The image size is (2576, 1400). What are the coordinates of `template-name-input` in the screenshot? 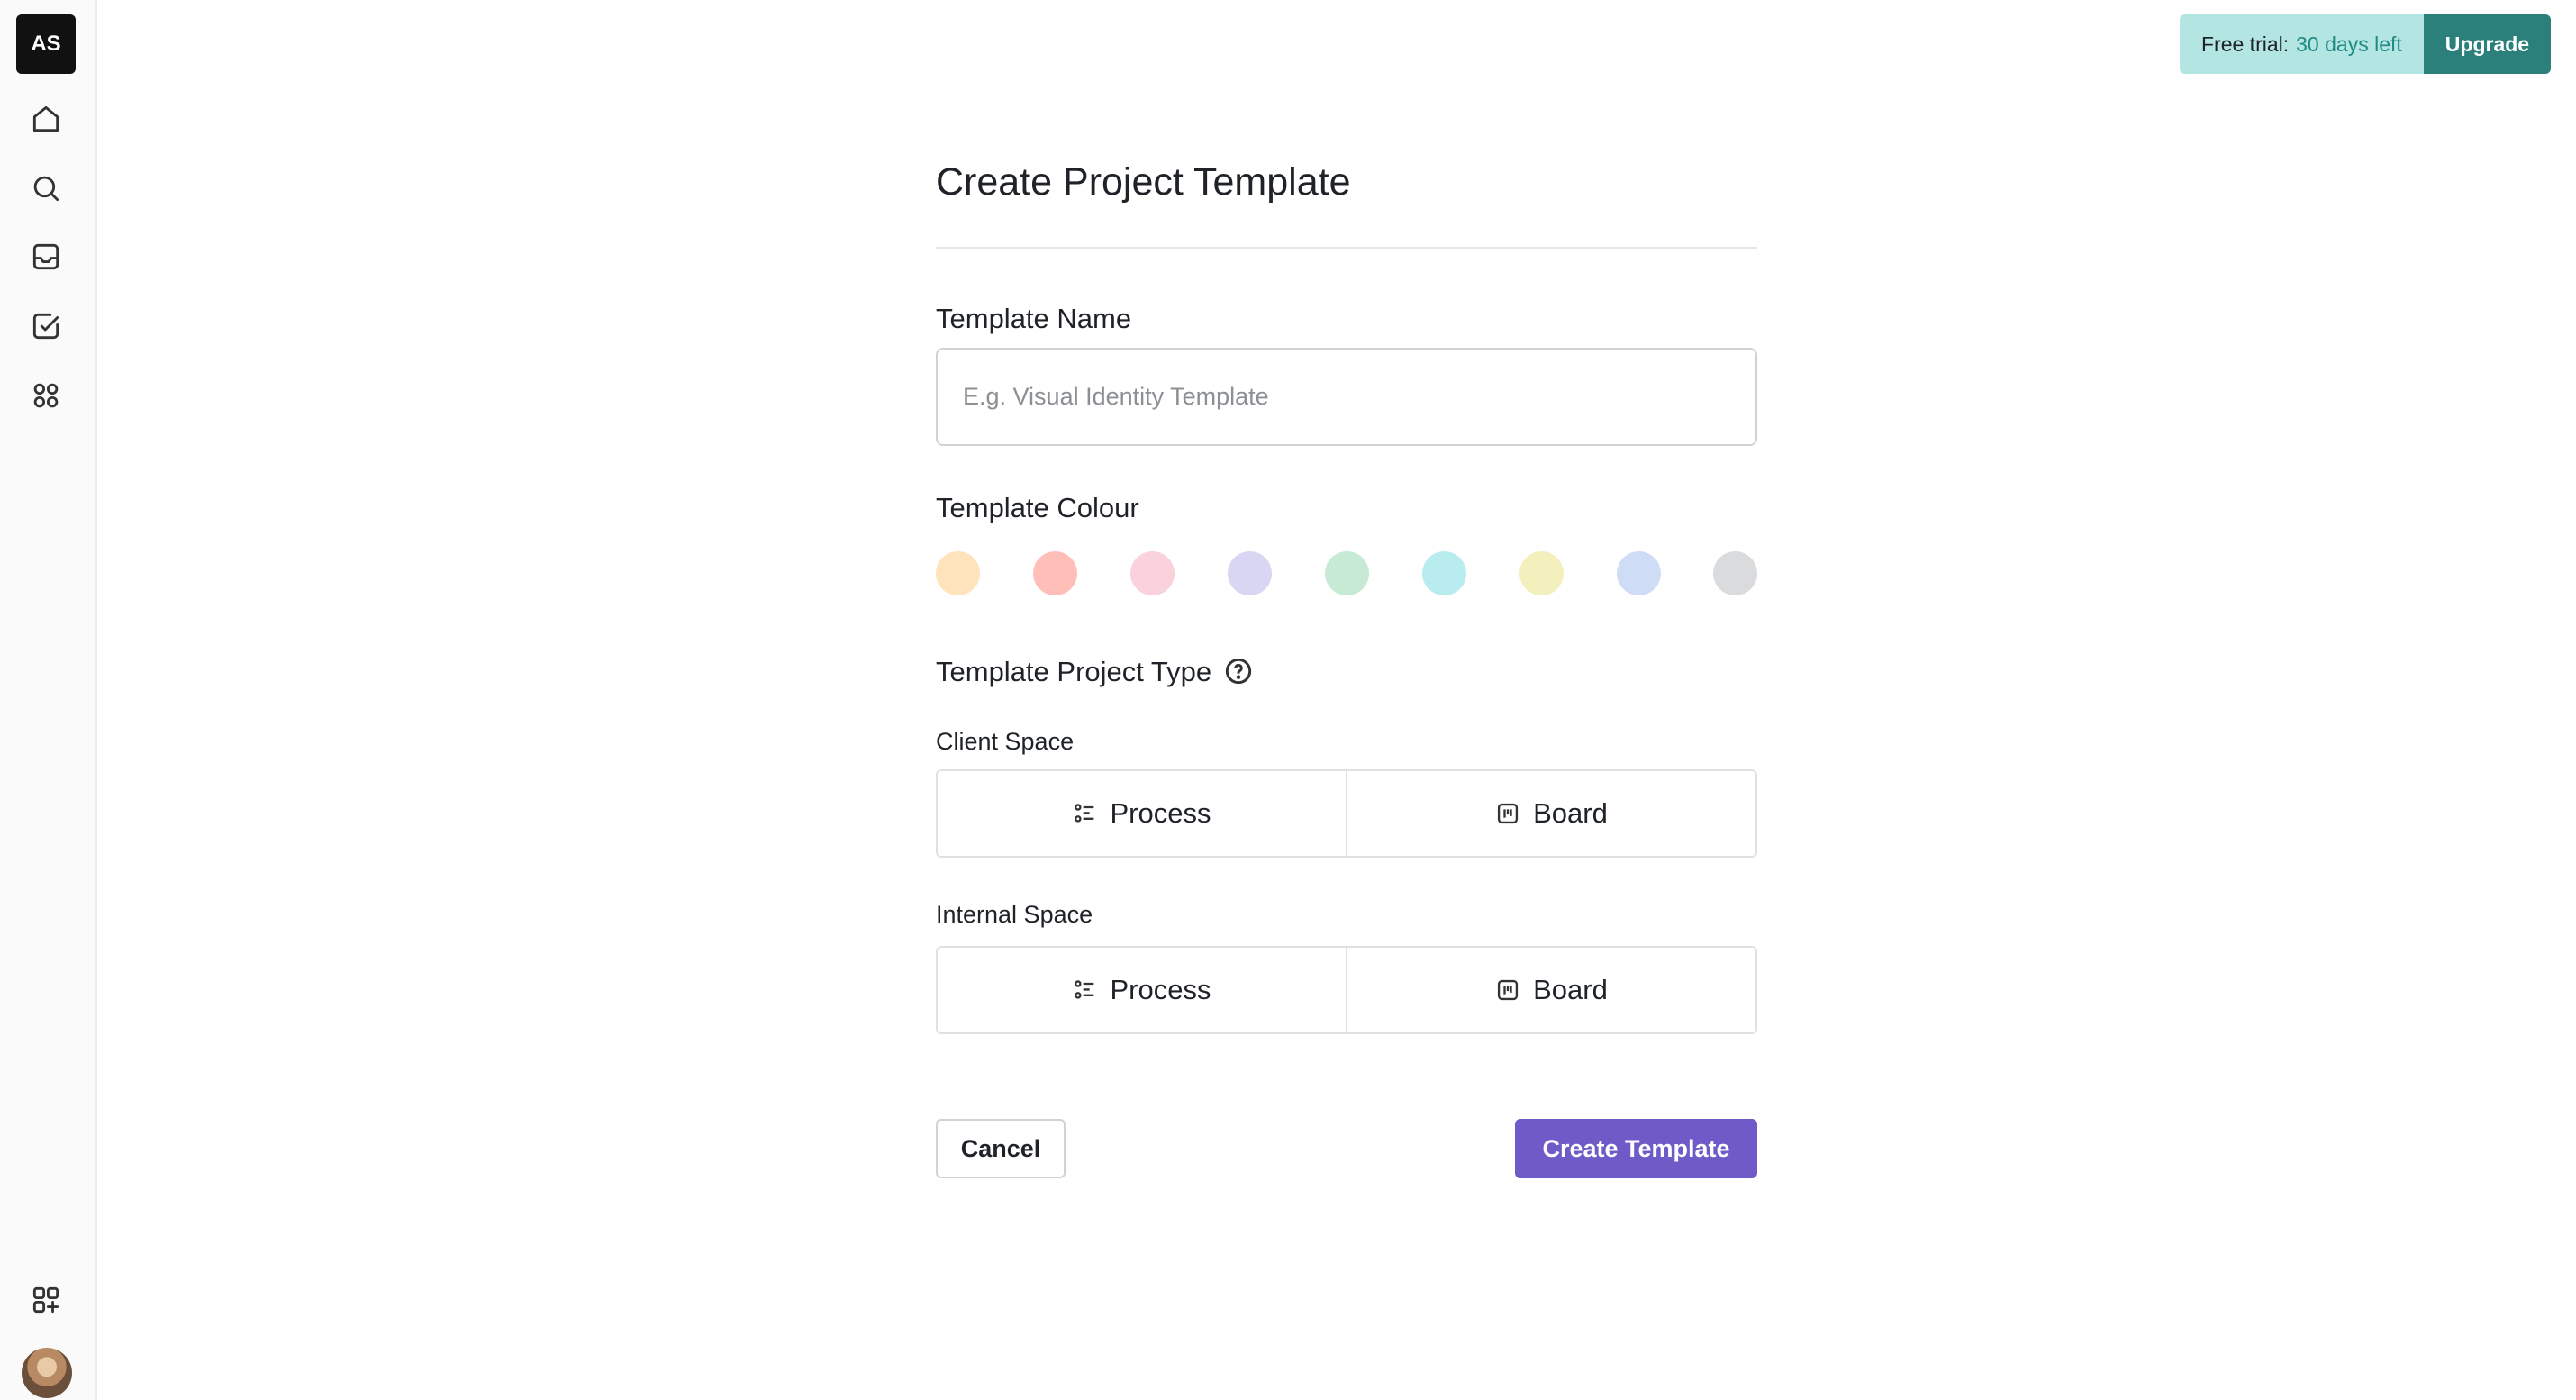 It's located at (1346, 397).